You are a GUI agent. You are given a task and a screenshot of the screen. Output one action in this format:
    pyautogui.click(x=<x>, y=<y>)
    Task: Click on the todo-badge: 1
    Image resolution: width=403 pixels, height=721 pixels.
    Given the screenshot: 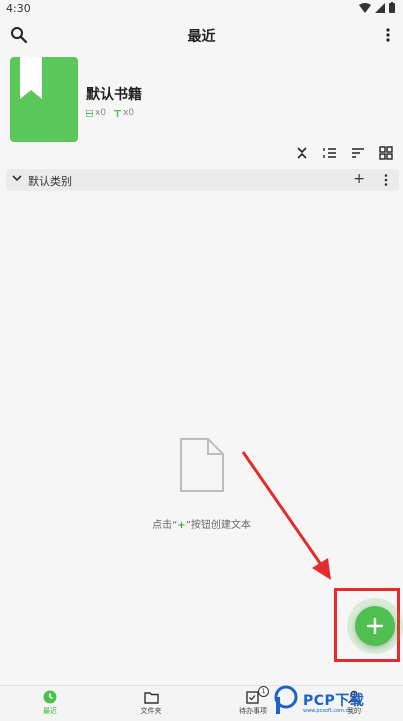 What is the action you would take?
    pyautogui.click(x=263, y=691)
    